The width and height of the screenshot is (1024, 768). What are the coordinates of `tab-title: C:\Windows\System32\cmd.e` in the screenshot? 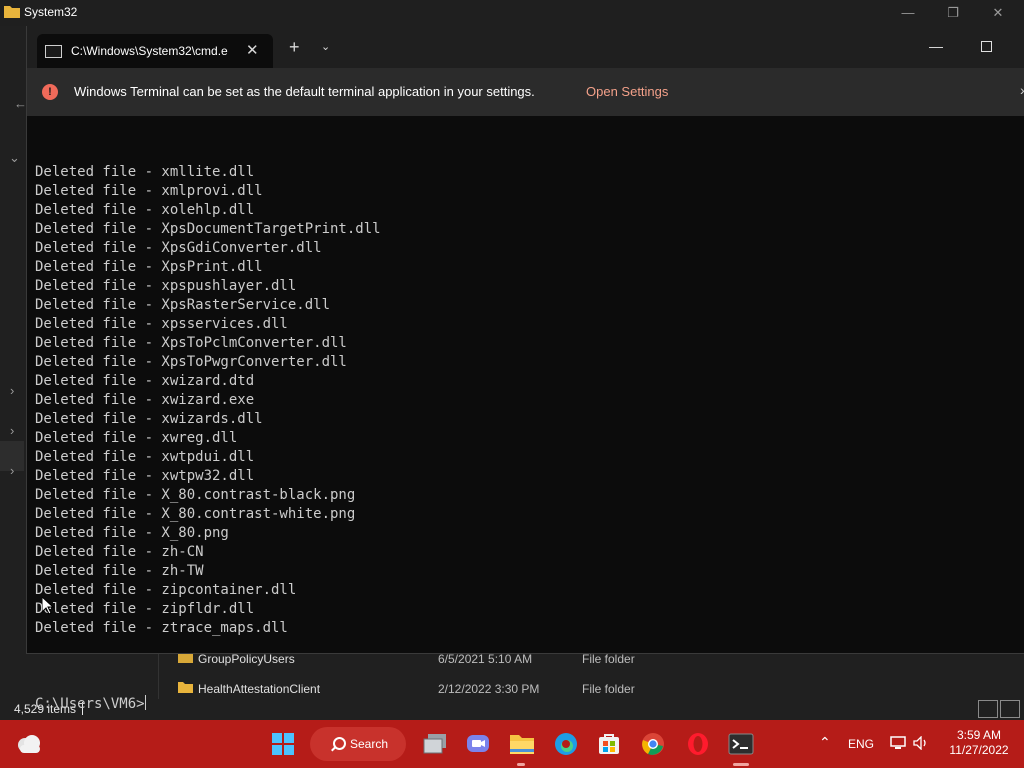 It's located at (149, 51).